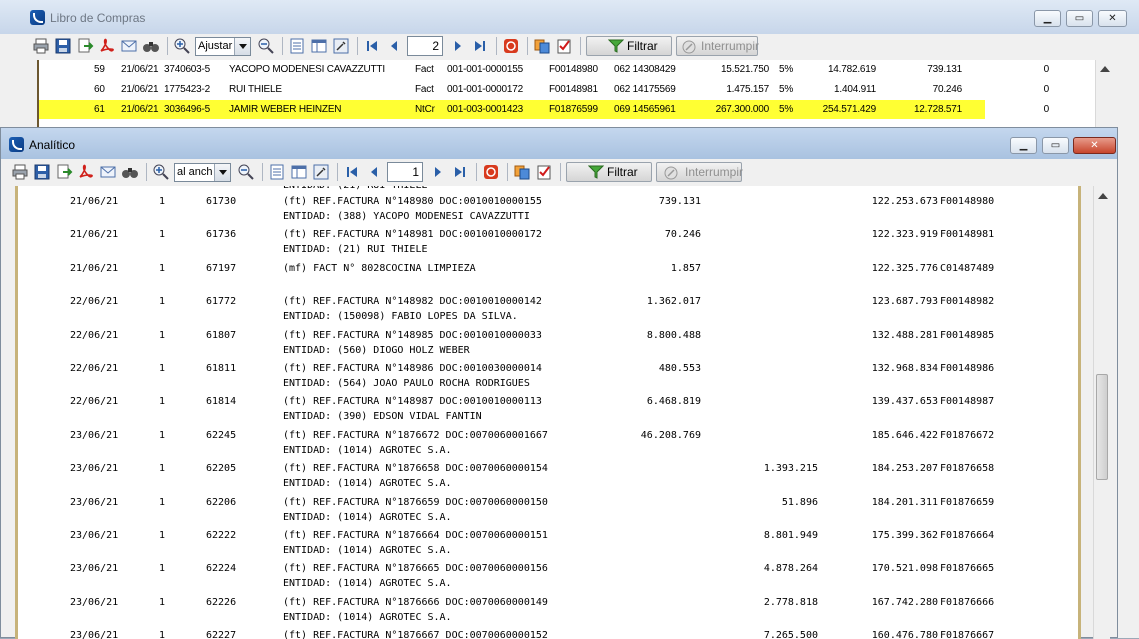  Describe the element at coordinates (94, 201) in the screenshot. I see `report-date: 21/06/21` at that location.